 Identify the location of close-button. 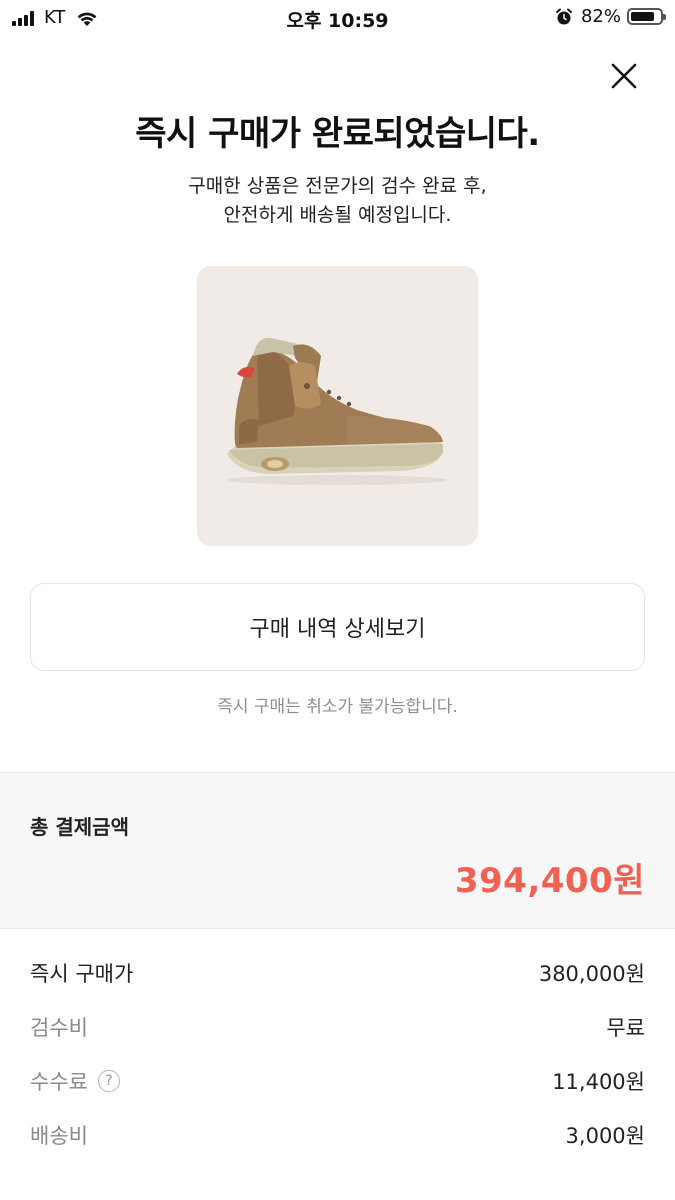
(624, 76).